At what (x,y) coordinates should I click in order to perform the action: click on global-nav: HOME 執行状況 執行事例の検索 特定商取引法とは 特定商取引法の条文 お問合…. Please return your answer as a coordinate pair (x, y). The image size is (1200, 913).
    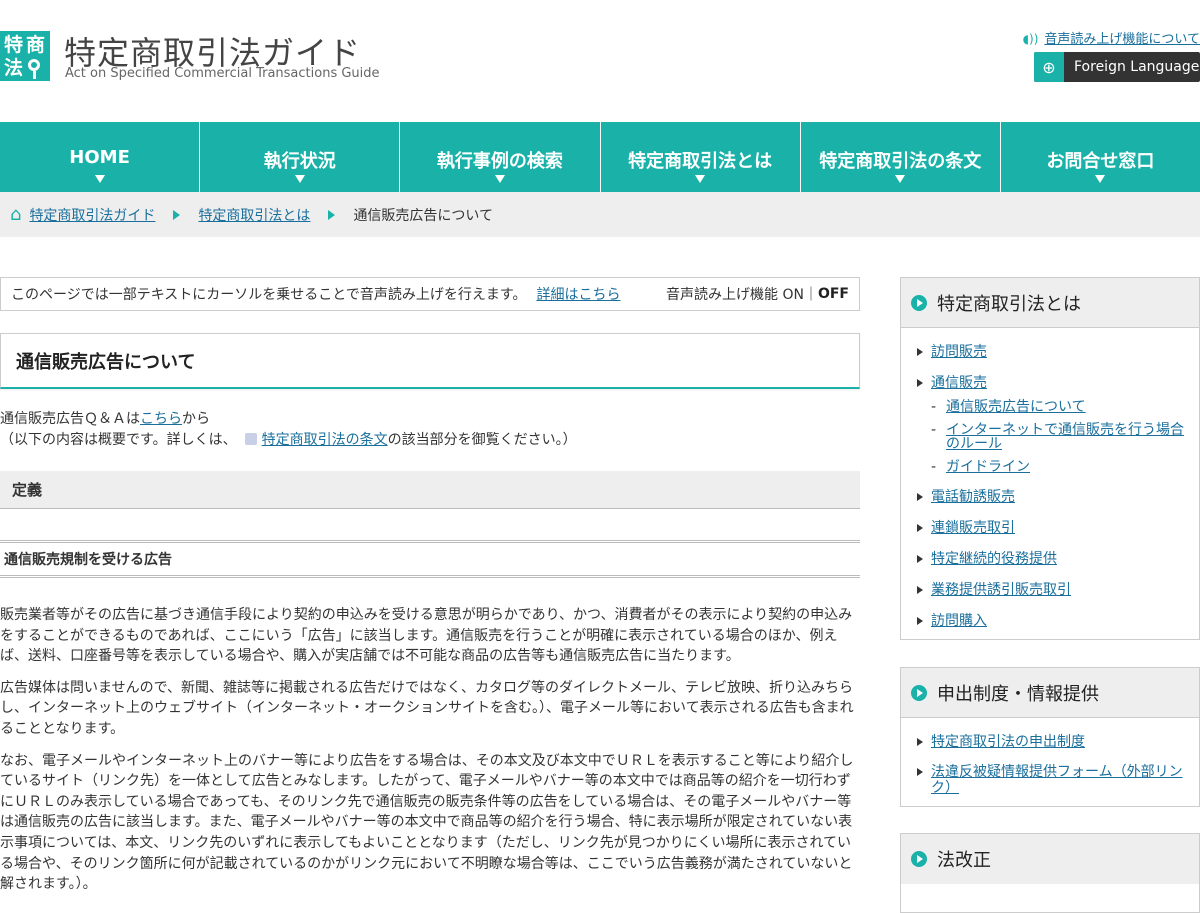
    Looking at the image, I should click on (600, 157).